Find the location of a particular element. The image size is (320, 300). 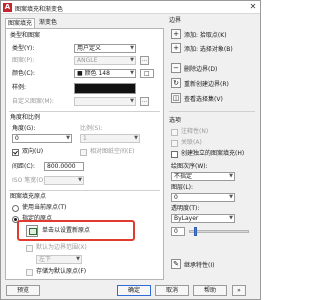

default-boundary-value: 左下 is located at coordinates (45, 259).